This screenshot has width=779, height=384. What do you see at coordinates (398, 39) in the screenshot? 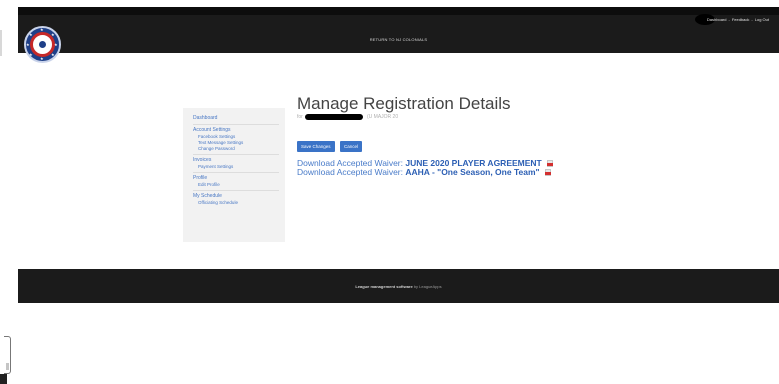
I see `return-link: RETURN TO NJ COLONIALS` at bounding box center [398, 39].